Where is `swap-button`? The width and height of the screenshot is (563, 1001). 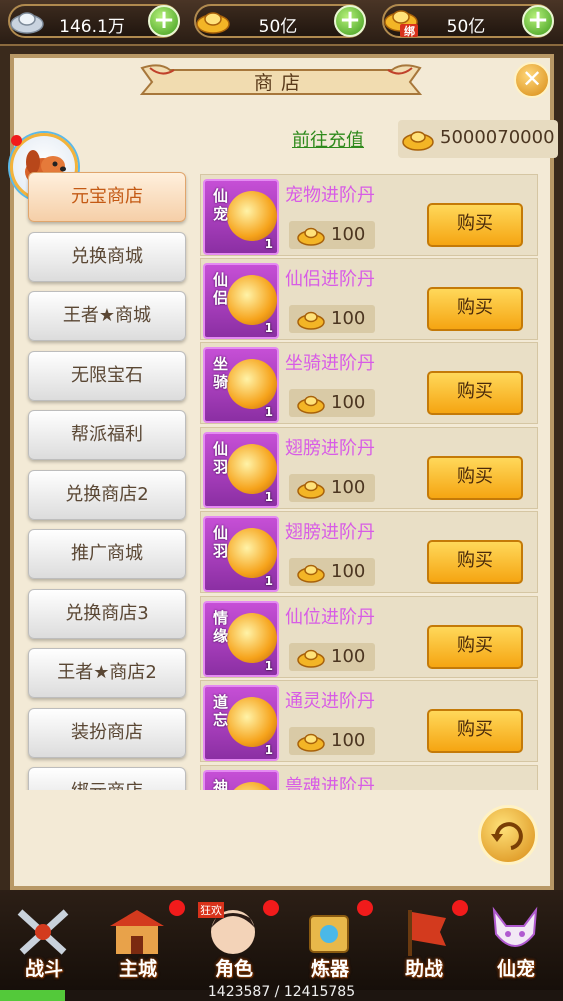
swap-button is located at coordinates (508, 835).